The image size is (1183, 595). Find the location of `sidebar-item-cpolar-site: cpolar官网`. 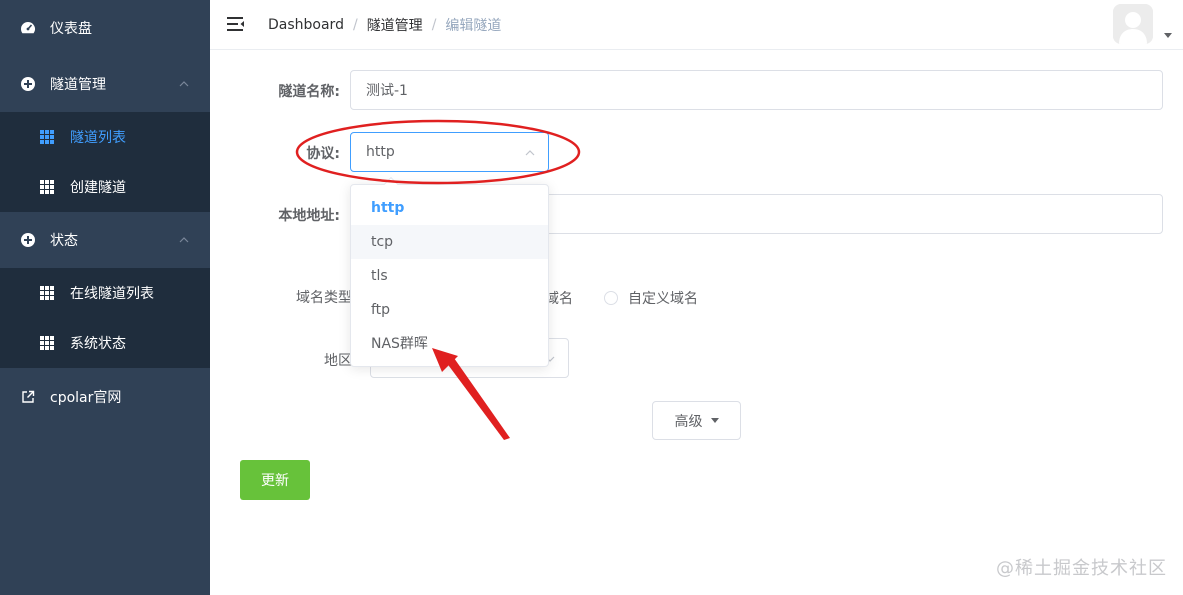

sidebar-item-cpolar-site: cpolar官网 is located at coordinates (105, 397).